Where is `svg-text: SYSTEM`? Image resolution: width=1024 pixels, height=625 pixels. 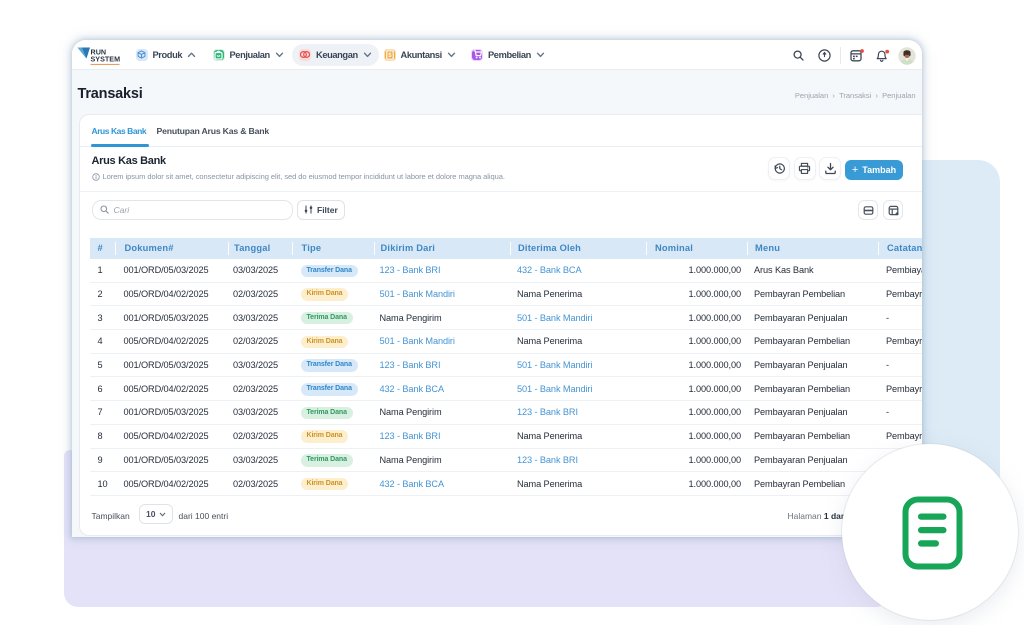
svg-text: SYSTEM is located at coordinates (106, 58).